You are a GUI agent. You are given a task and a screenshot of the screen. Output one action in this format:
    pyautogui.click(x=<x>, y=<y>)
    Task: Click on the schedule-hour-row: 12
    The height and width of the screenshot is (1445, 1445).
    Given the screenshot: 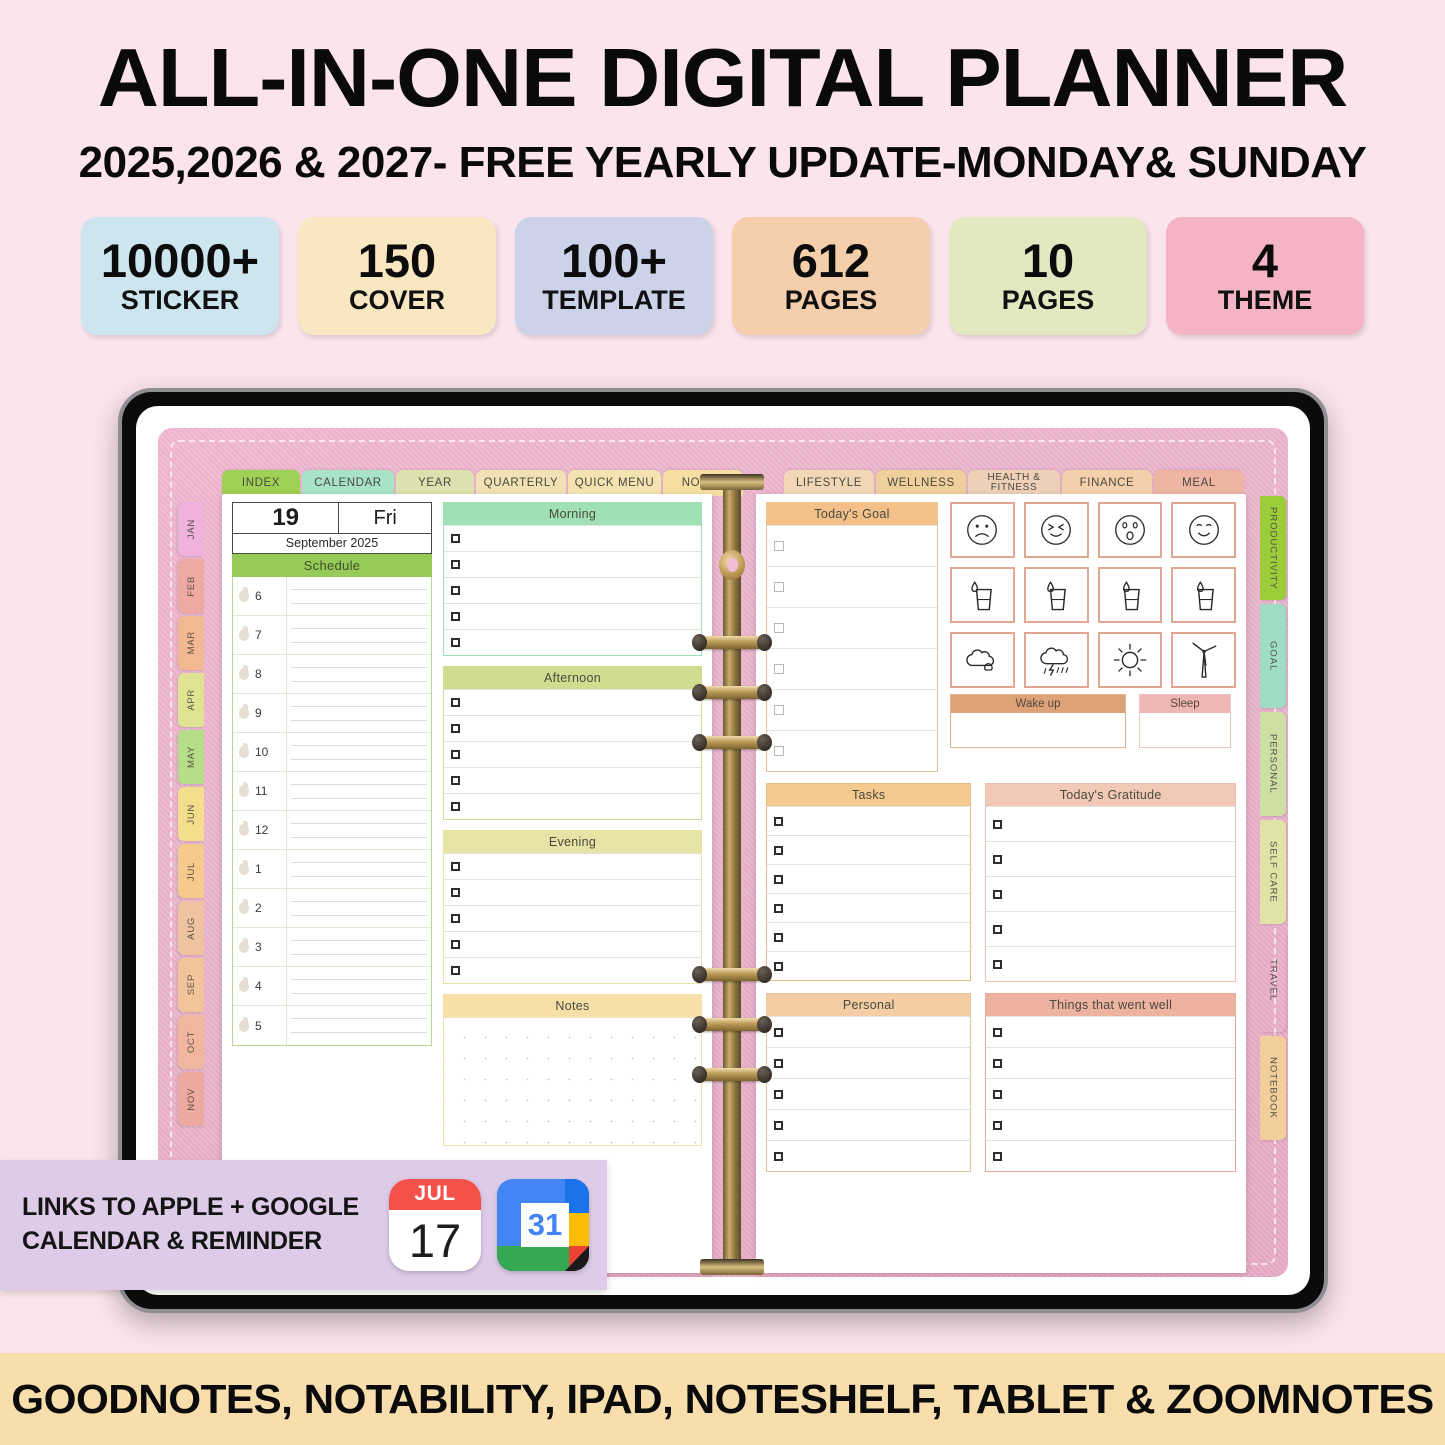 What is the action you would take?
    pyautogui.click(x=332, y=830)
    